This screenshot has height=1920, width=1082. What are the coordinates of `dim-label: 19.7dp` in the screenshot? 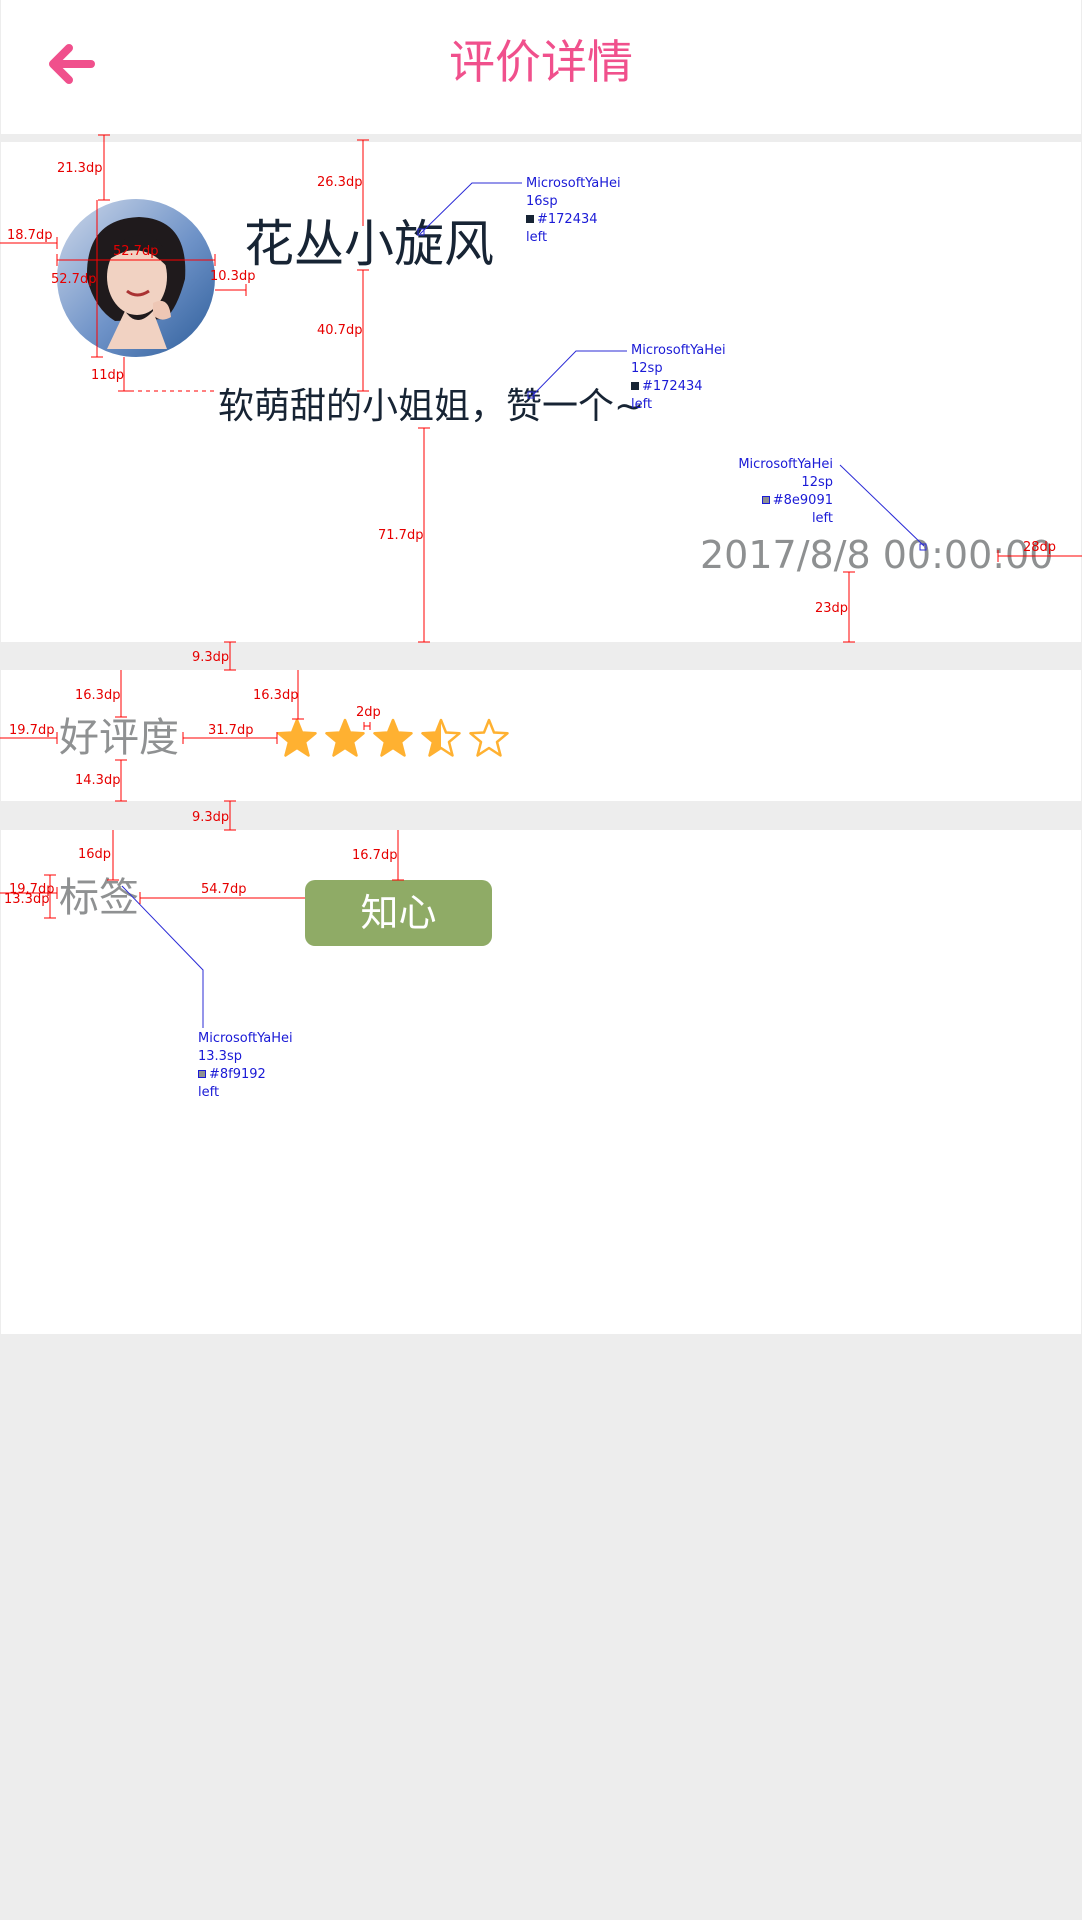 It's located at (32, 730).